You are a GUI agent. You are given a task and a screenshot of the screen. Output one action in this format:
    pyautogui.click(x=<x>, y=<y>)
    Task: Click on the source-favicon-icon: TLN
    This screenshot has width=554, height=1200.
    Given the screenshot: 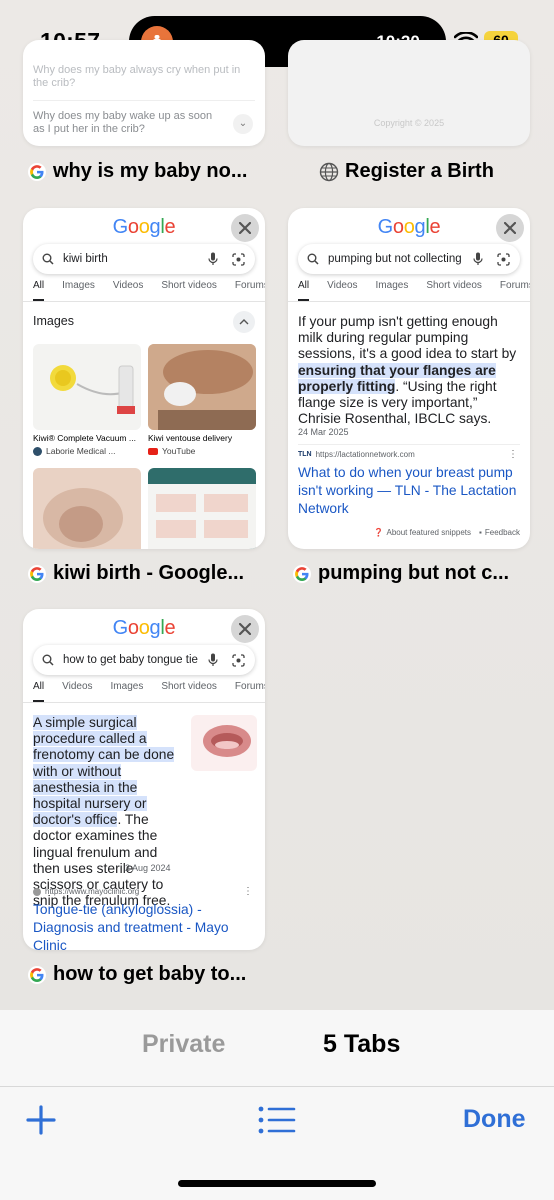 What is the action you would take?
    pyautogui.click(x=305, y=454)
    